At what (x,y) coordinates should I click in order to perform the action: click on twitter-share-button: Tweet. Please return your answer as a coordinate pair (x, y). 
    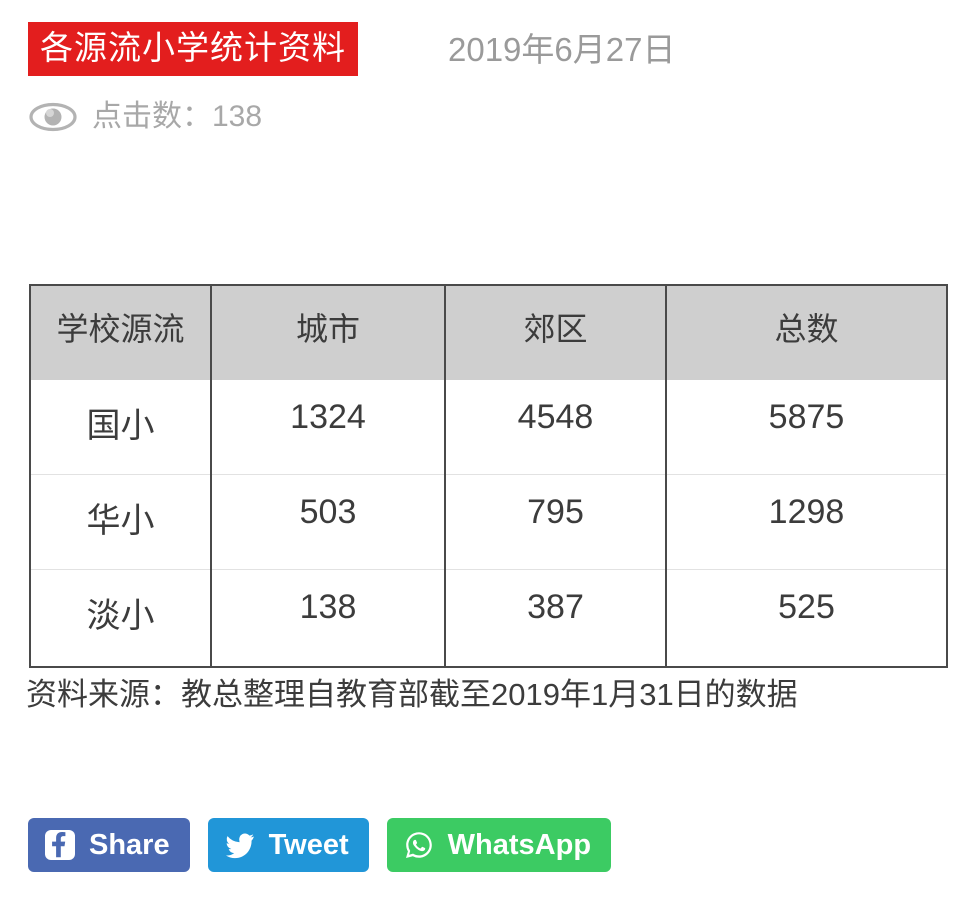
    Looking at the image, I should click on (288, 845).